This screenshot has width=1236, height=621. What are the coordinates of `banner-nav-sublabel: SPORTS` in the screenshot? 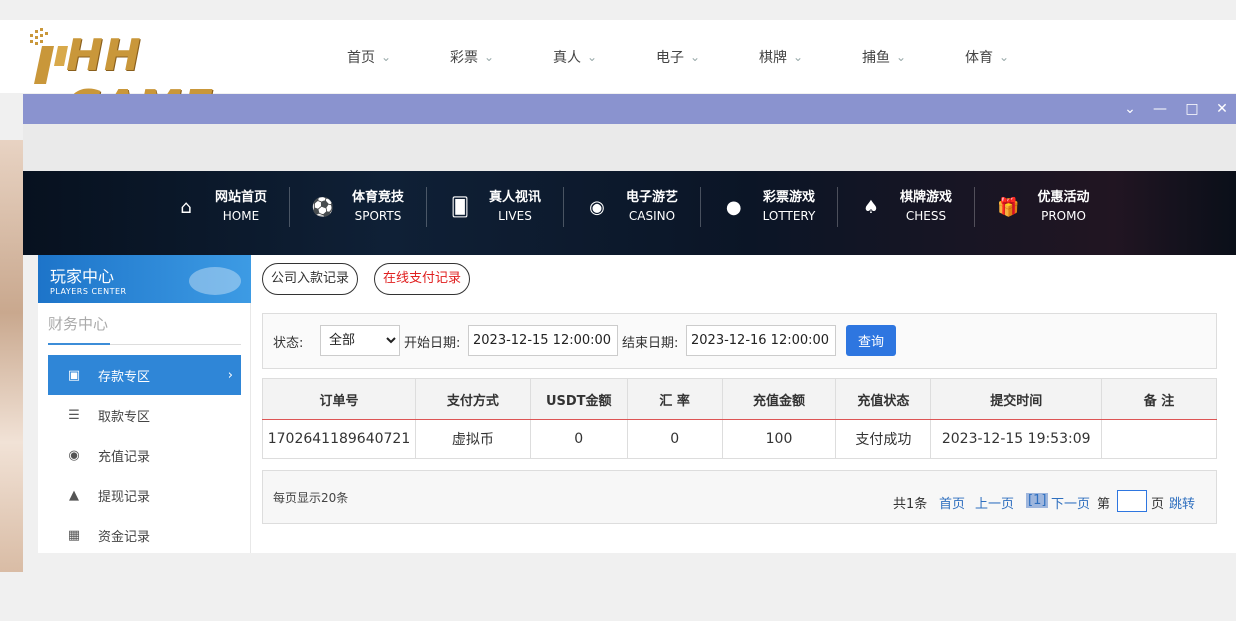 It's located at (378, 216).